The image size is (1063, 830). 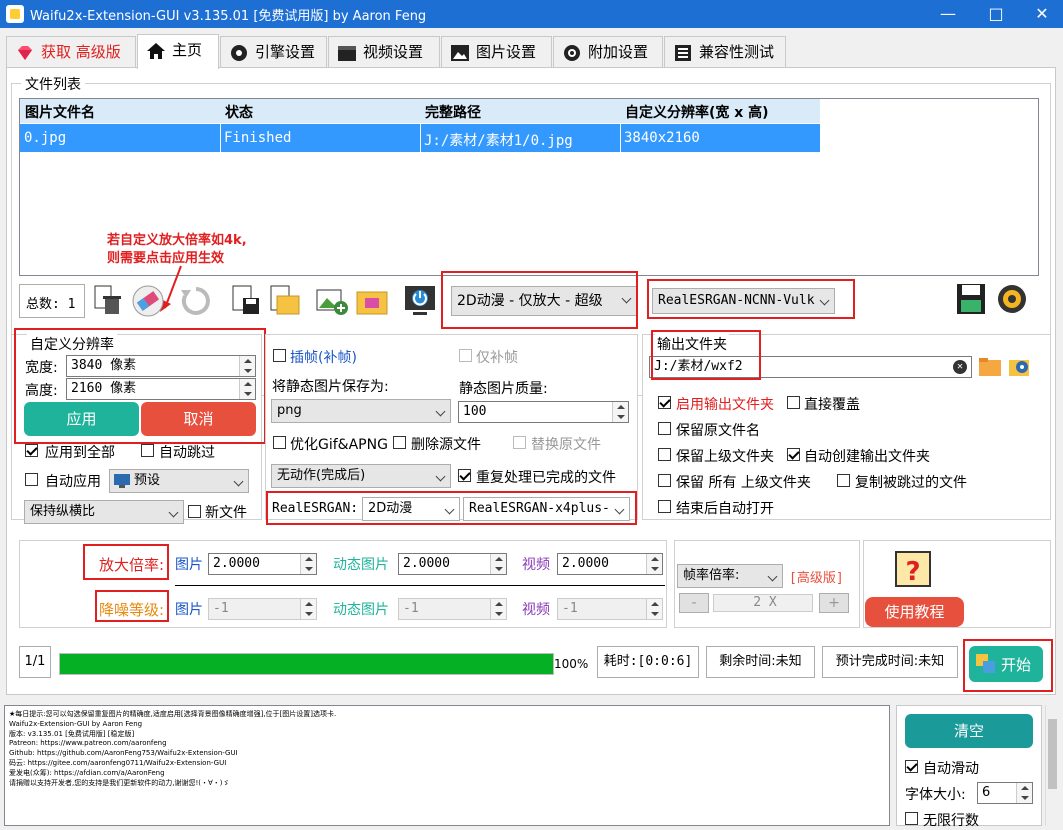 What do you see at coordinates (793, 454) in the screenshot?
I see `auto-create-folder-checkbox` at bounding box center [793, 454].